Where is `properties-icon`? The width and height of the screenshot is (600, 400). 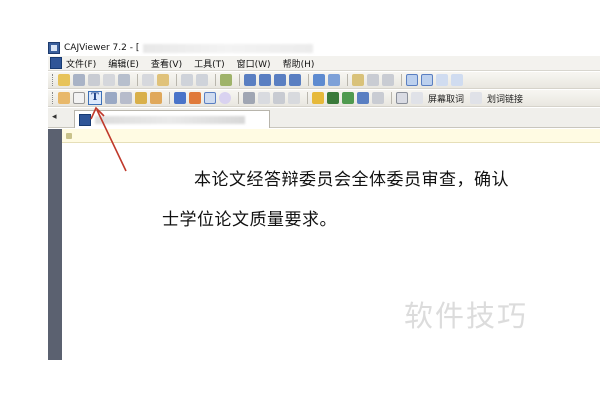
properties-icon is located at coordinates (226, 80).